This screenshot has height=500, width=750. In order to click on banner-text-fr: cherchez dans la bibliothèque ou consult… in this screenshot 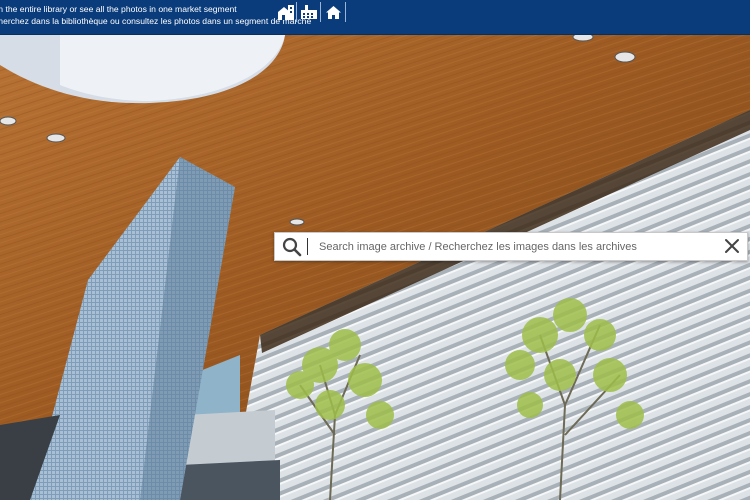, I will do `click(156, 21)`.